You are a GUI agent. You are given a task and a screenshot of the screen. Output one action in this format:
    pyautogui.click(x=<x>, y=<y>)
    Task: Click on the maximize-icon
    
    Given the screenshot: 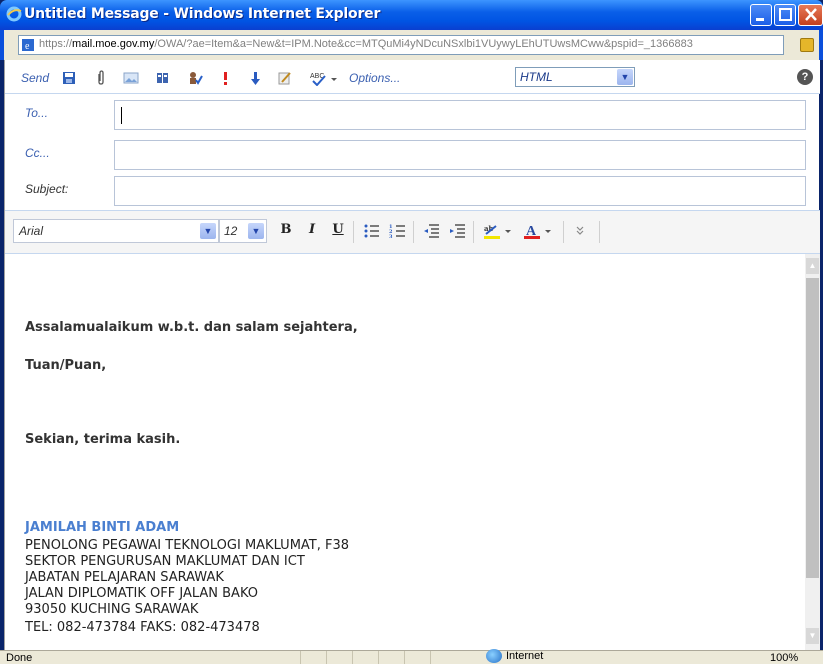 What is the action you would take?
    pyautogui.click(x=785, y=14)
    